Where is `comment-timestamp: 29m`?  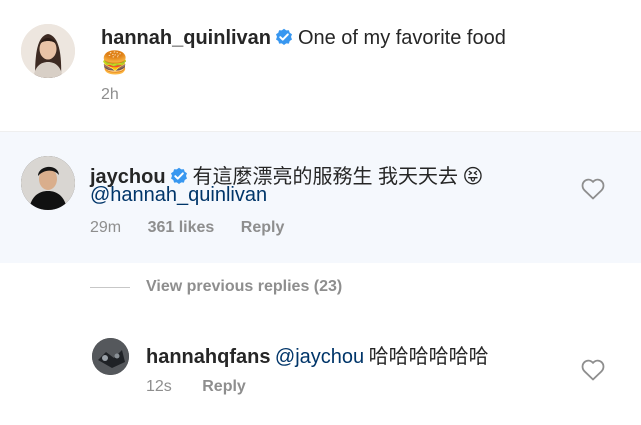
comment-timestamp: 29m is located at coordinates (106, 227).